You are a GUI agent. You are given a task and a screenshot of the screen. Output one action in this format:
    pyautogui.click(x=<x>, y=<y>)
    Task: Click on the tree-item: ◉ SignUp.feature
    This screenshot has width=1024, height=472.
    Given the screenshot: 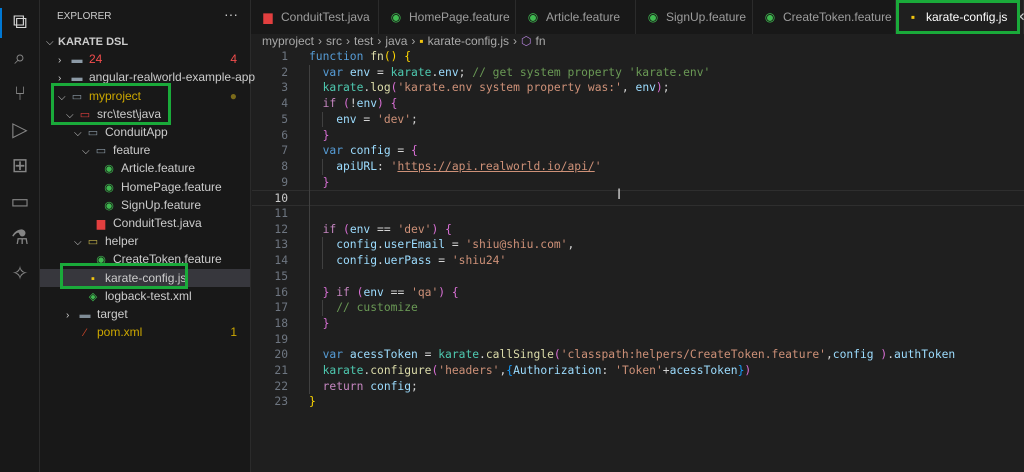 What is the action you would take?
    pyautogui.click(x=145, y=205)
    